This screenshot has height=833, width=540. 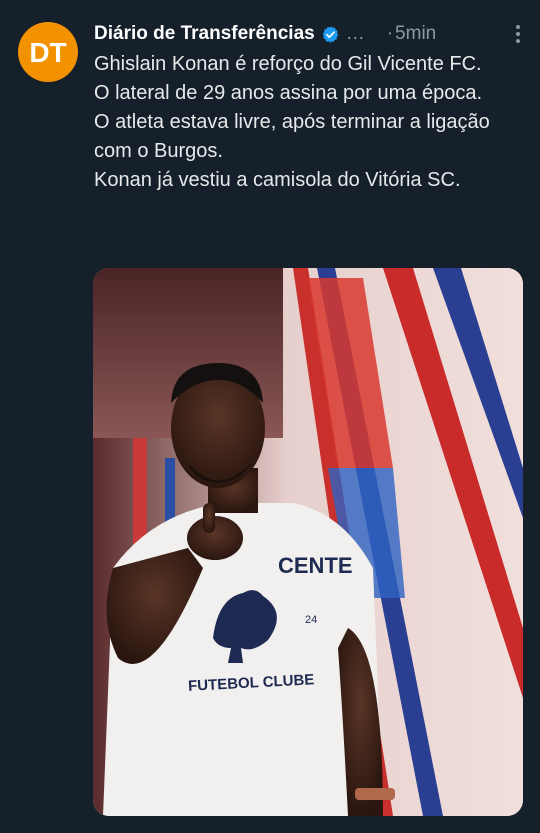 I want to click on timestamp: 5min, so click(x=415, y=34).